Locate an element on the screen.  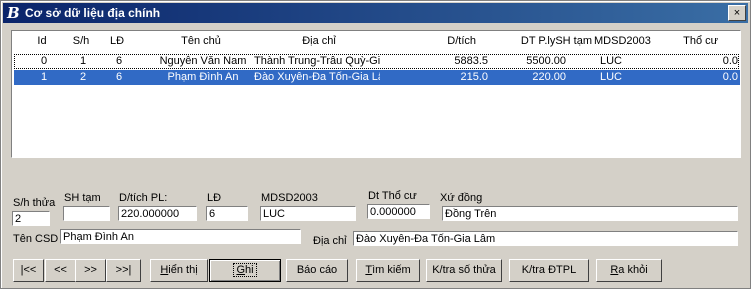
dt-thocu-field: 0.000000 is located at coordinates (398, 211).